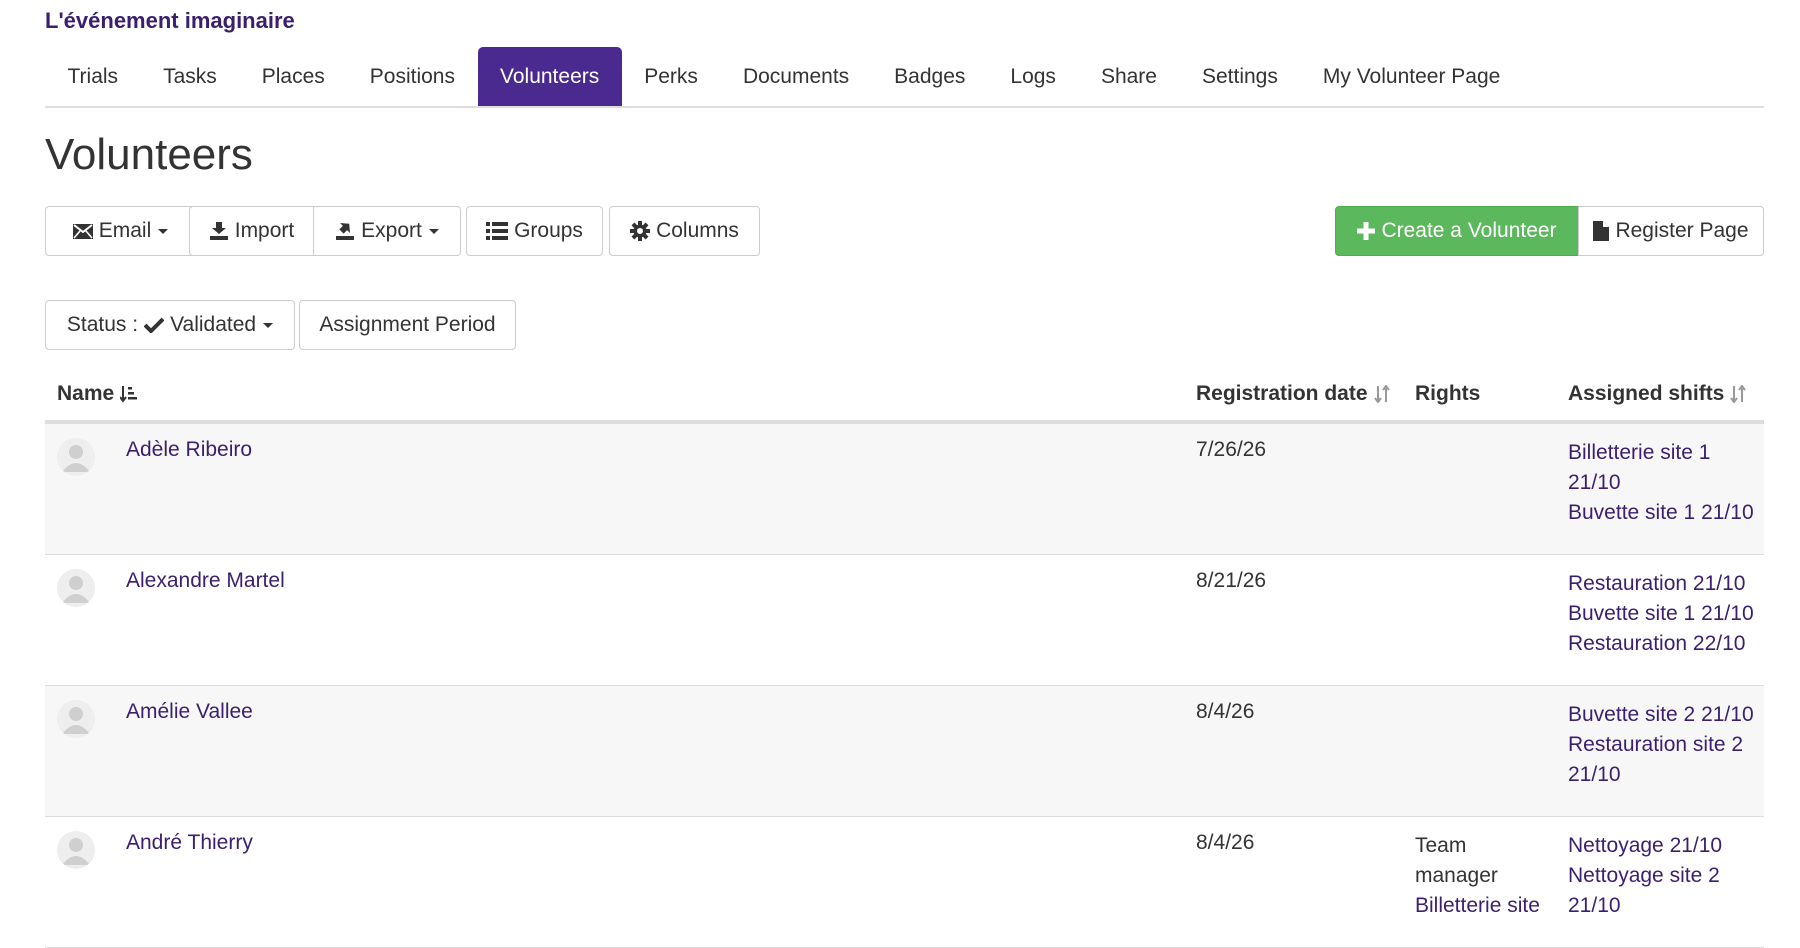 The image size is (1800, 948). I want to click on email-button-label: Email, so click(125, 230).